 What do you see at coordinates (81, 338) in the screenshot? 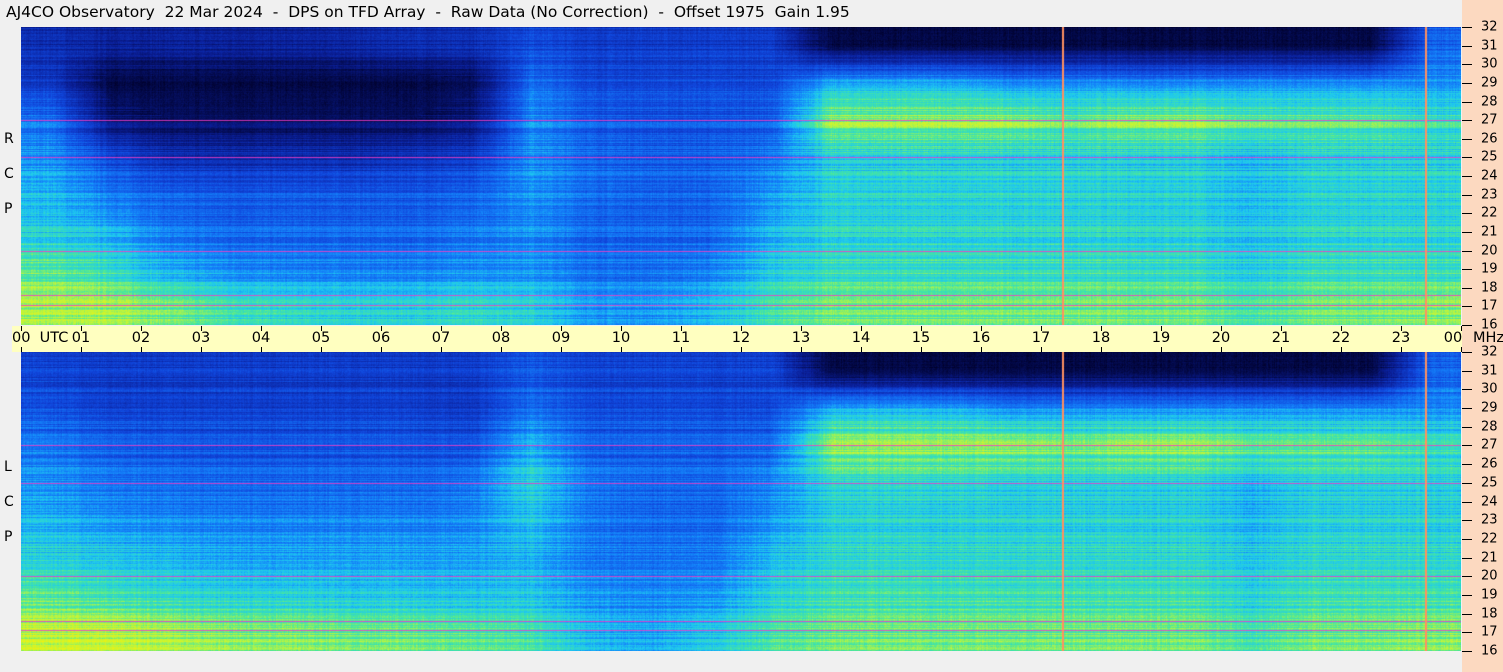
I see `x-tick-label: 01` at bounding box center [81, 338].